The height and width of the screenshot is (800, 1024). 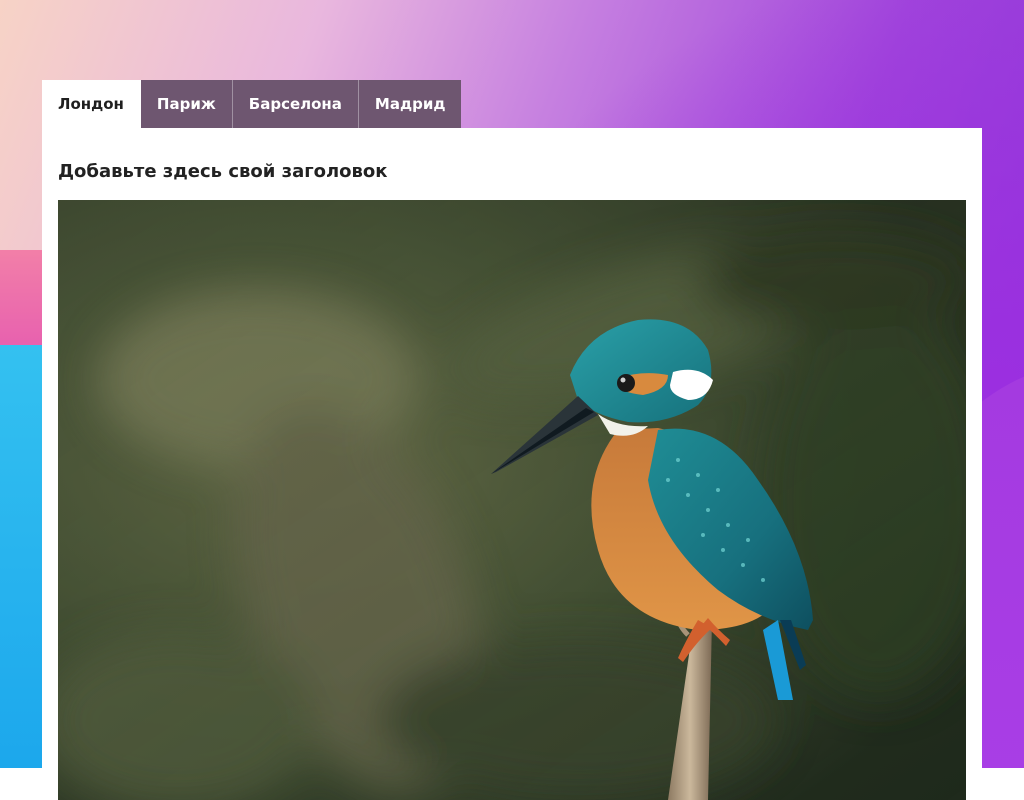 What do you see at coordinates (410, 104) in the screenshot?
I see `tab-madrid: Мадрид` at bounding box center [410, 104].